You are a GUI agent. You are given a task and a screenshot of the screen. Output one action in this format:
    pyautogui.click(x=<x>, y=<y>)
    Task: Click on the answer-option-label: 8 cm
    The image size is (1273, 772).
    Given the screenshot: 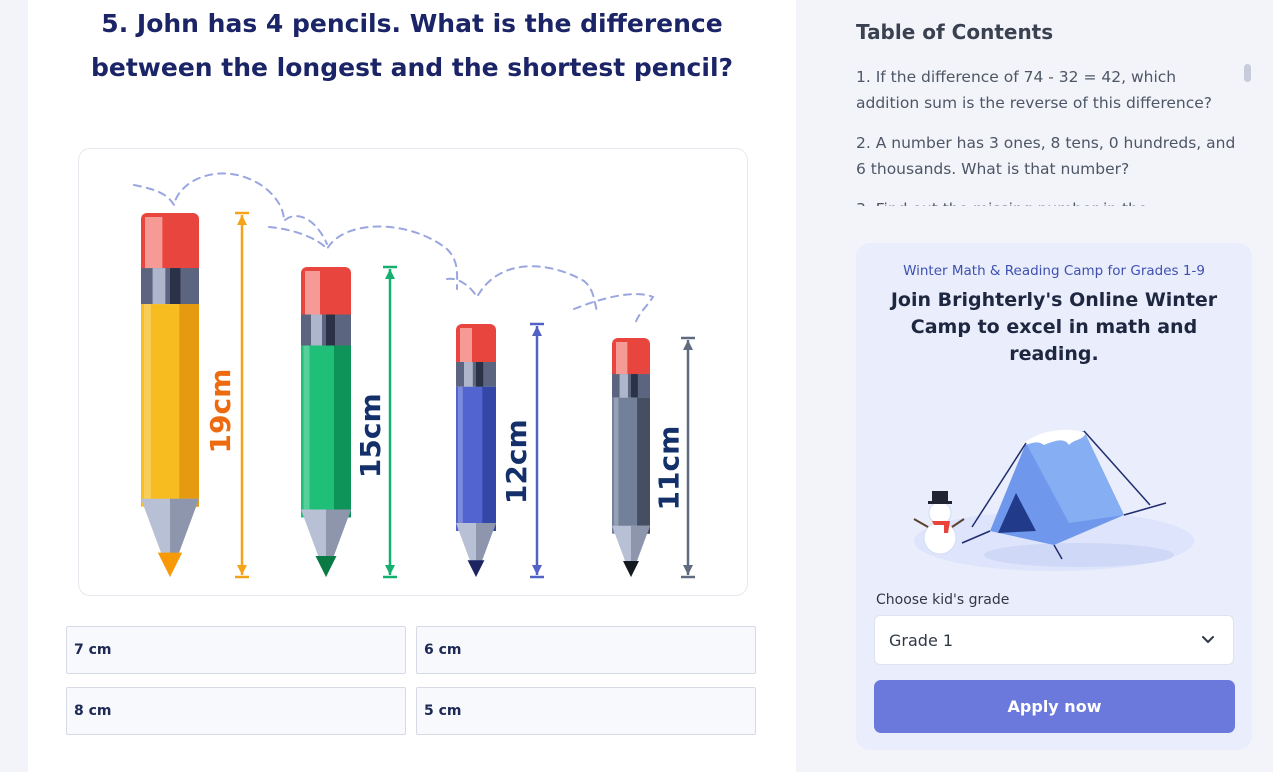 What is the action you would take?
    pyautogui.click(x=93, y=711)
    